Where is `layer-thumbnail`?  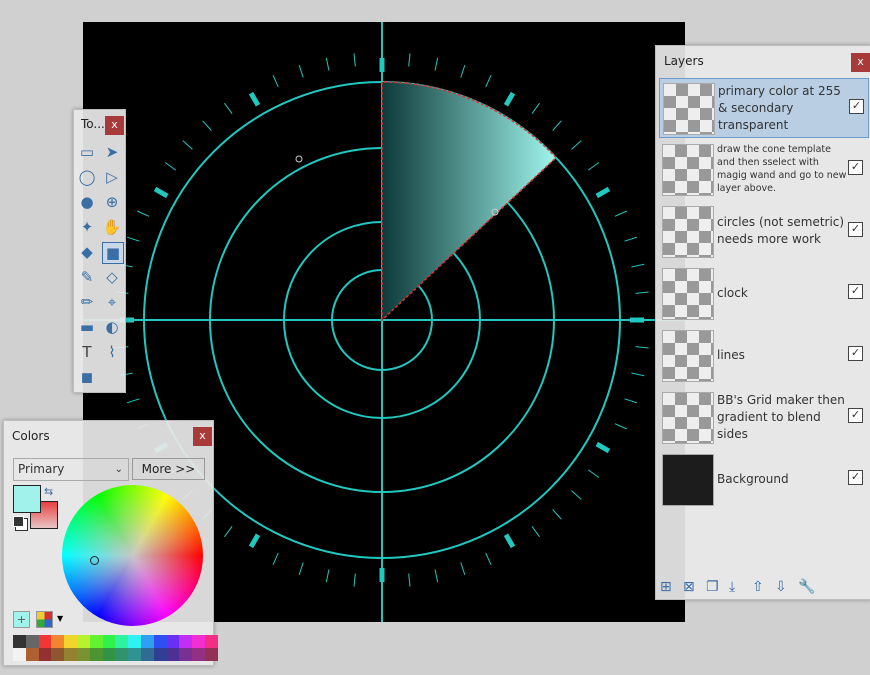 layer-thumbnail is located at coordinates (688, 480).